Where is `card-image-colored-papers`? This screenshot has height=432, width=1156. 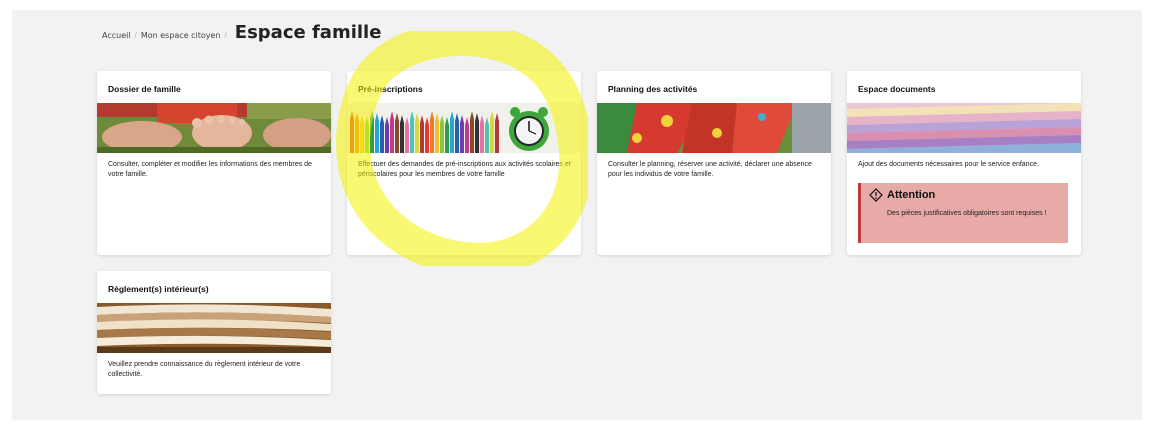 card-image-colored-papers is located at coordinates (964, 128).